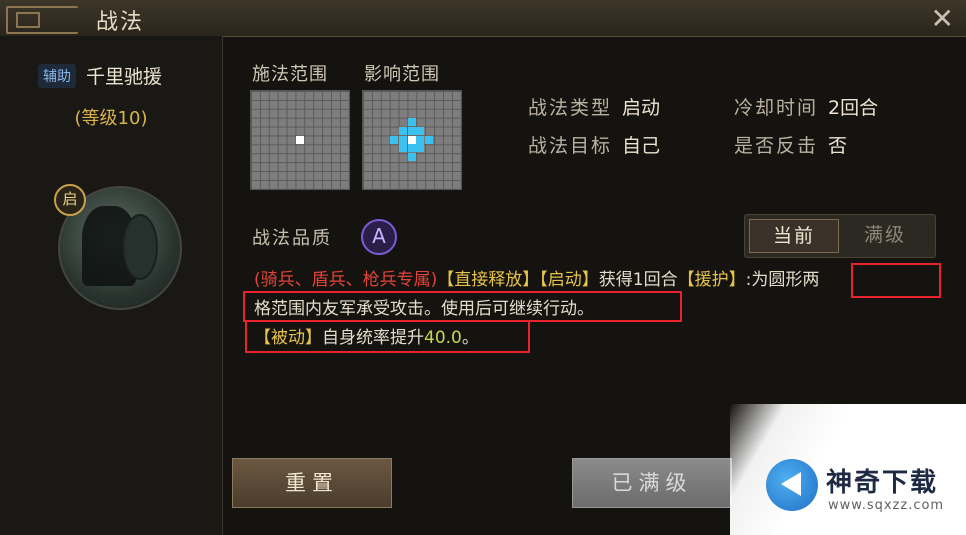  Describe the element at coordinates (569, 280) in the screenshot. I see `tag-activate: 【启动】` at that location.